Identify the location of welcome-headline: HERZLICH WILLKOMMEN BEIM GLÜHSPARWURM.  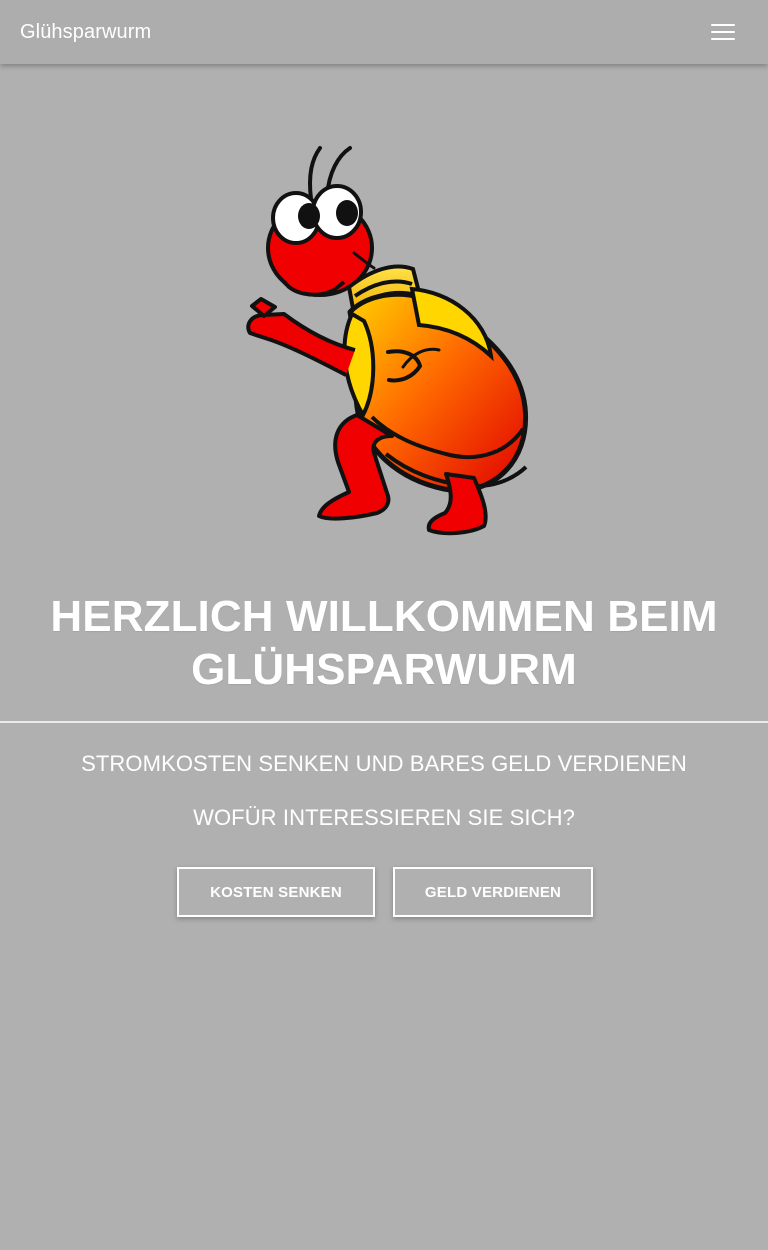
(384, 643).